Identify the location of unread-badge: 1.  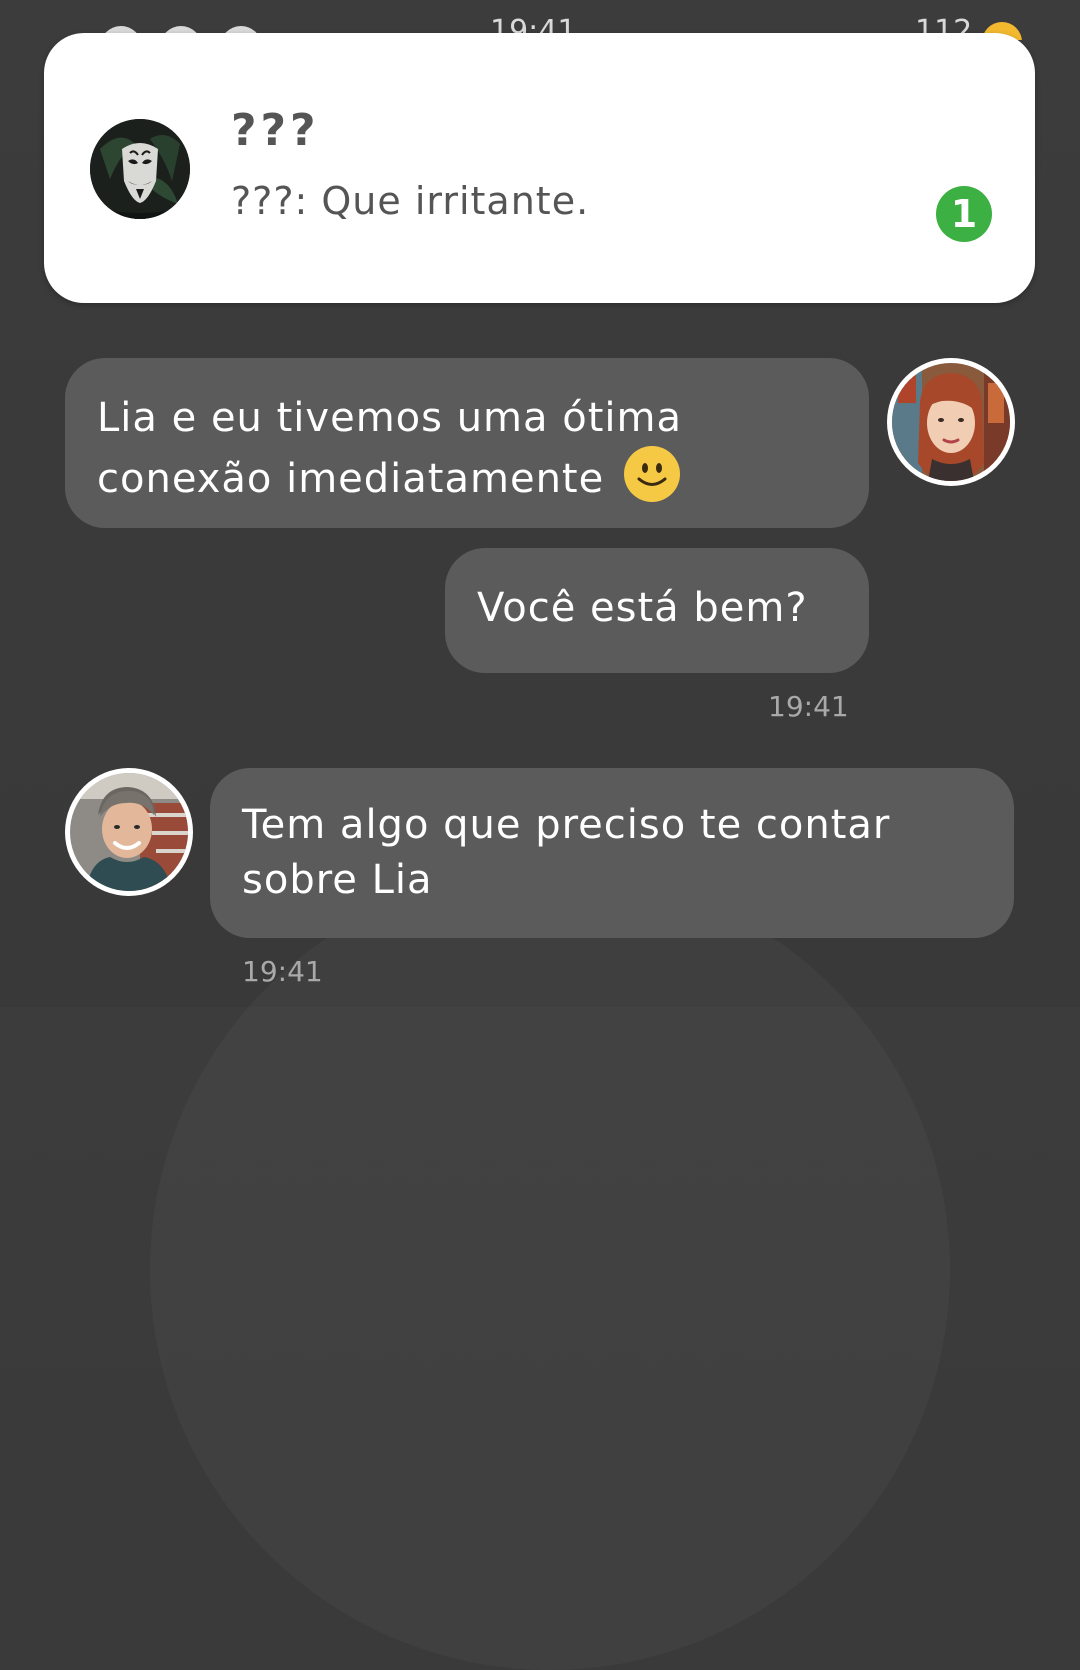
(964, 214).